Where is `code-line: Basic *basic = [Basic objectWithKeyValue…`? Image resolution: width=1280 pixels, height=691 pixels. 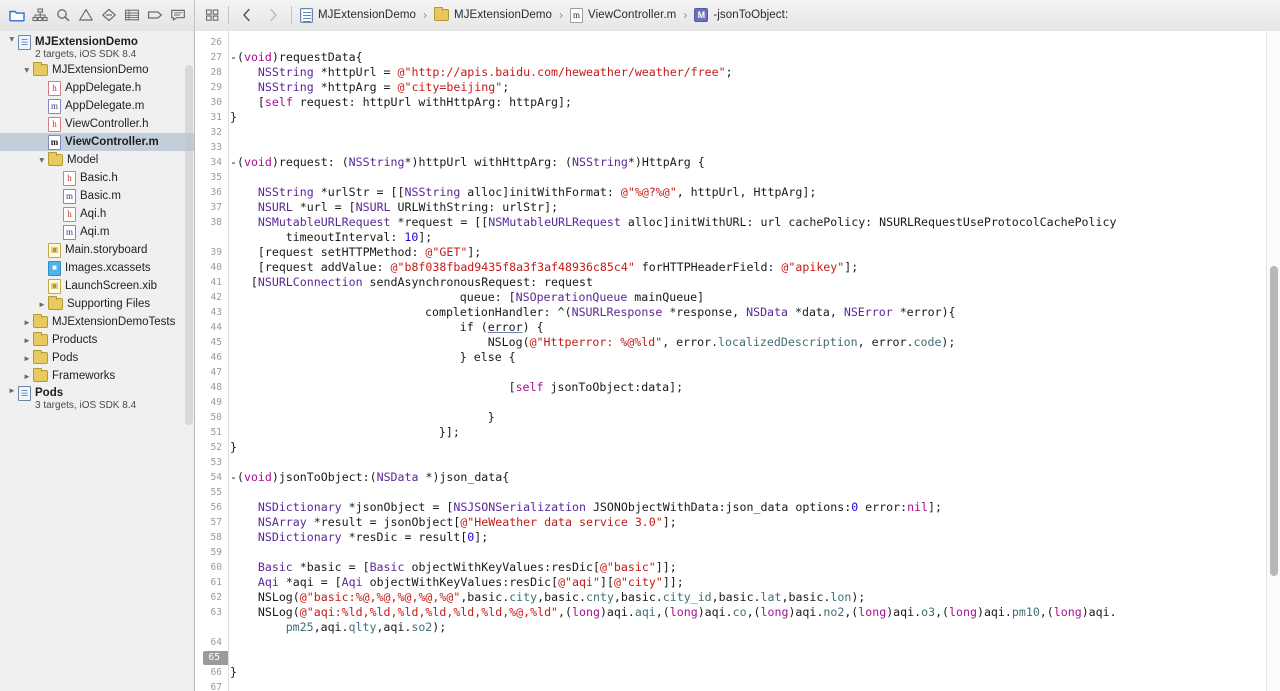 code-line: Basic *basic = [Basic objectWithKeyValue… is located at coordinates (467, 567).